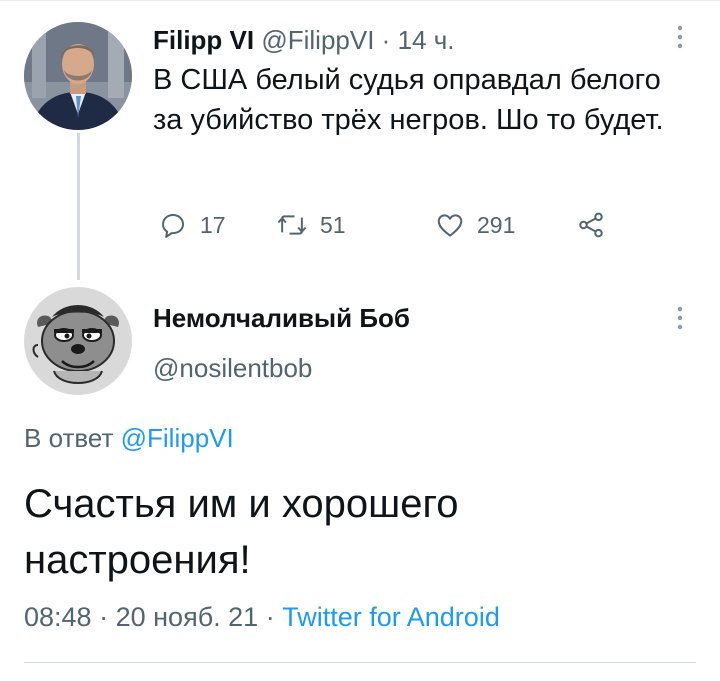 This screenshot has height=681, width=720. I want to click on reply-count: 17, so click(213, 224).